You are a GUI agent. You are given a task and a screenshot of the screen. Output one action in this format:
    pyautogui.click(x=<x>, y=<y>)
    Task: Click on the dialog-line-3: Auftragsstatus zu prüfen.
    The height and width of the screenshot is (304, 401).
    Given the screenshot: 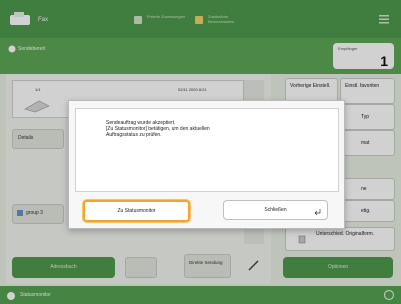 What is the action you would take?
    pyautogui.click(x=134, y=135)
    